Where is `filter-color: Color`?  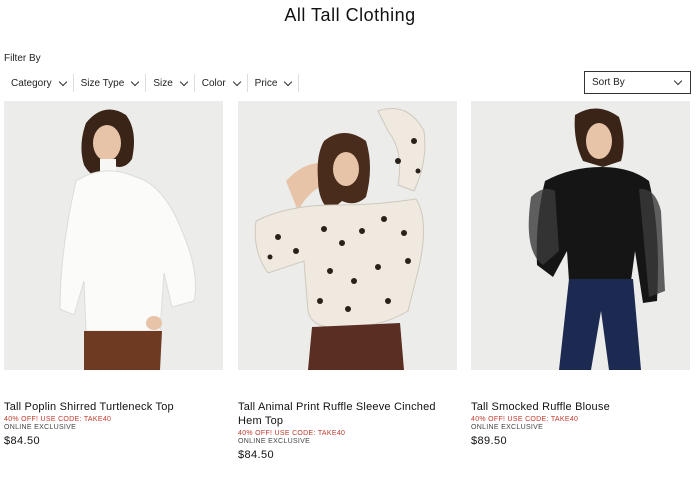 filter-color: Color is located at coordinates (221, 83).